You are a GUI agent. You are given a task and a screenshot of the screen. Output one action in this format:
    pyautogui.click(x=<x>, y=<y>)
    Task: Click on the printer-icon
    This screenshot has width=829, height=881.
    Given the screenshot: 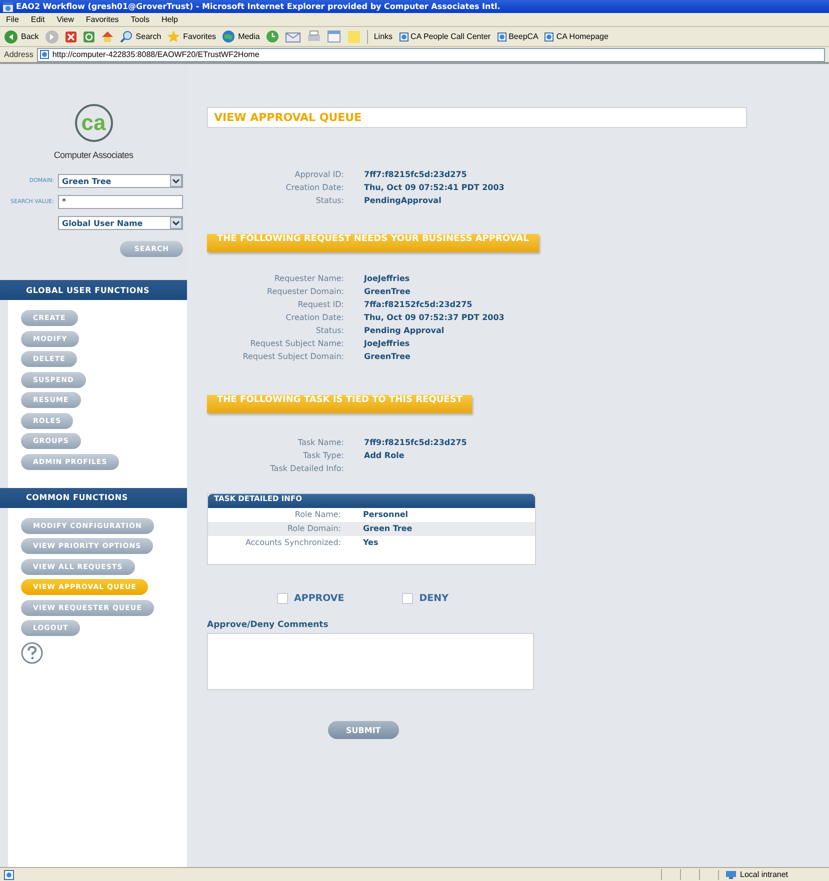 What is the action you would take?
    pyautogui.click(x=313, y=36)
    